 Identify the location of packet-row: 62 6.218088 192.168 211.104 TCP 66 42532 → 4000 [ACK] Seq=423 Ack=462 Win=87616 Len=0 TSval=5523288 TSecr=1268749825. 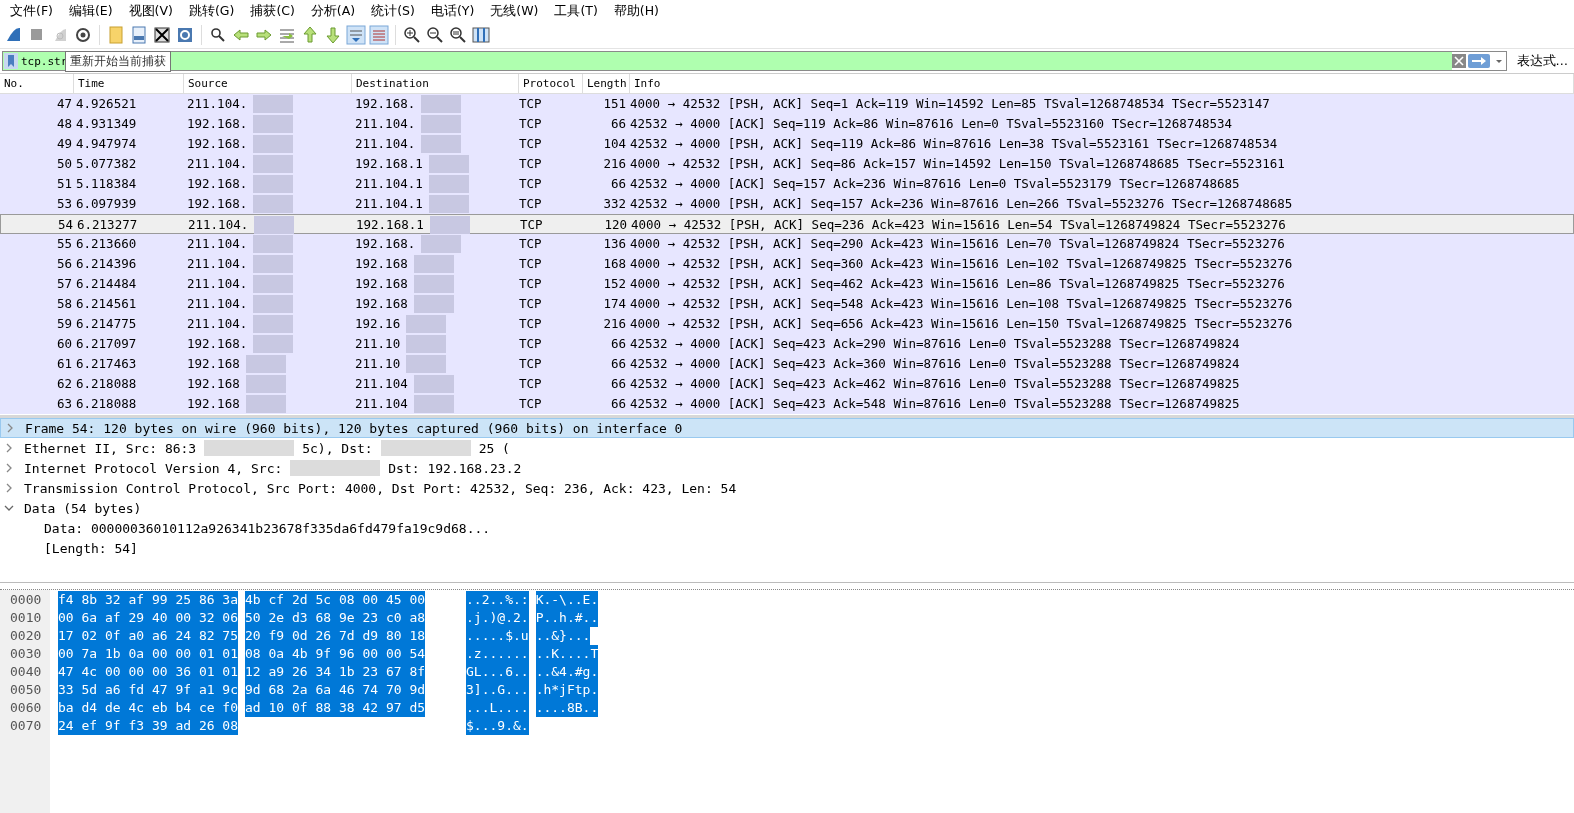
(787, 384).